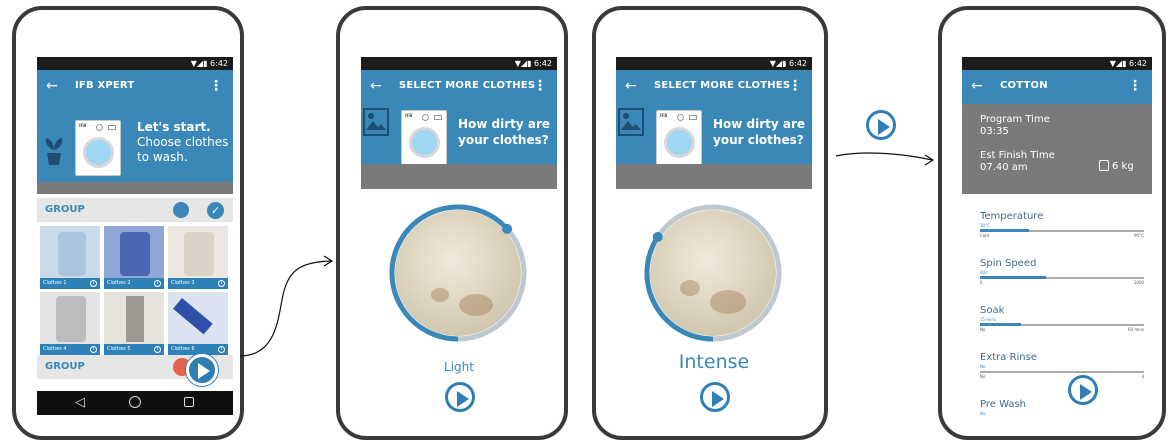 The width and height of the screenshot is (1170, 445). I want to click on setting-label: Temperature, so click(1012, 216).